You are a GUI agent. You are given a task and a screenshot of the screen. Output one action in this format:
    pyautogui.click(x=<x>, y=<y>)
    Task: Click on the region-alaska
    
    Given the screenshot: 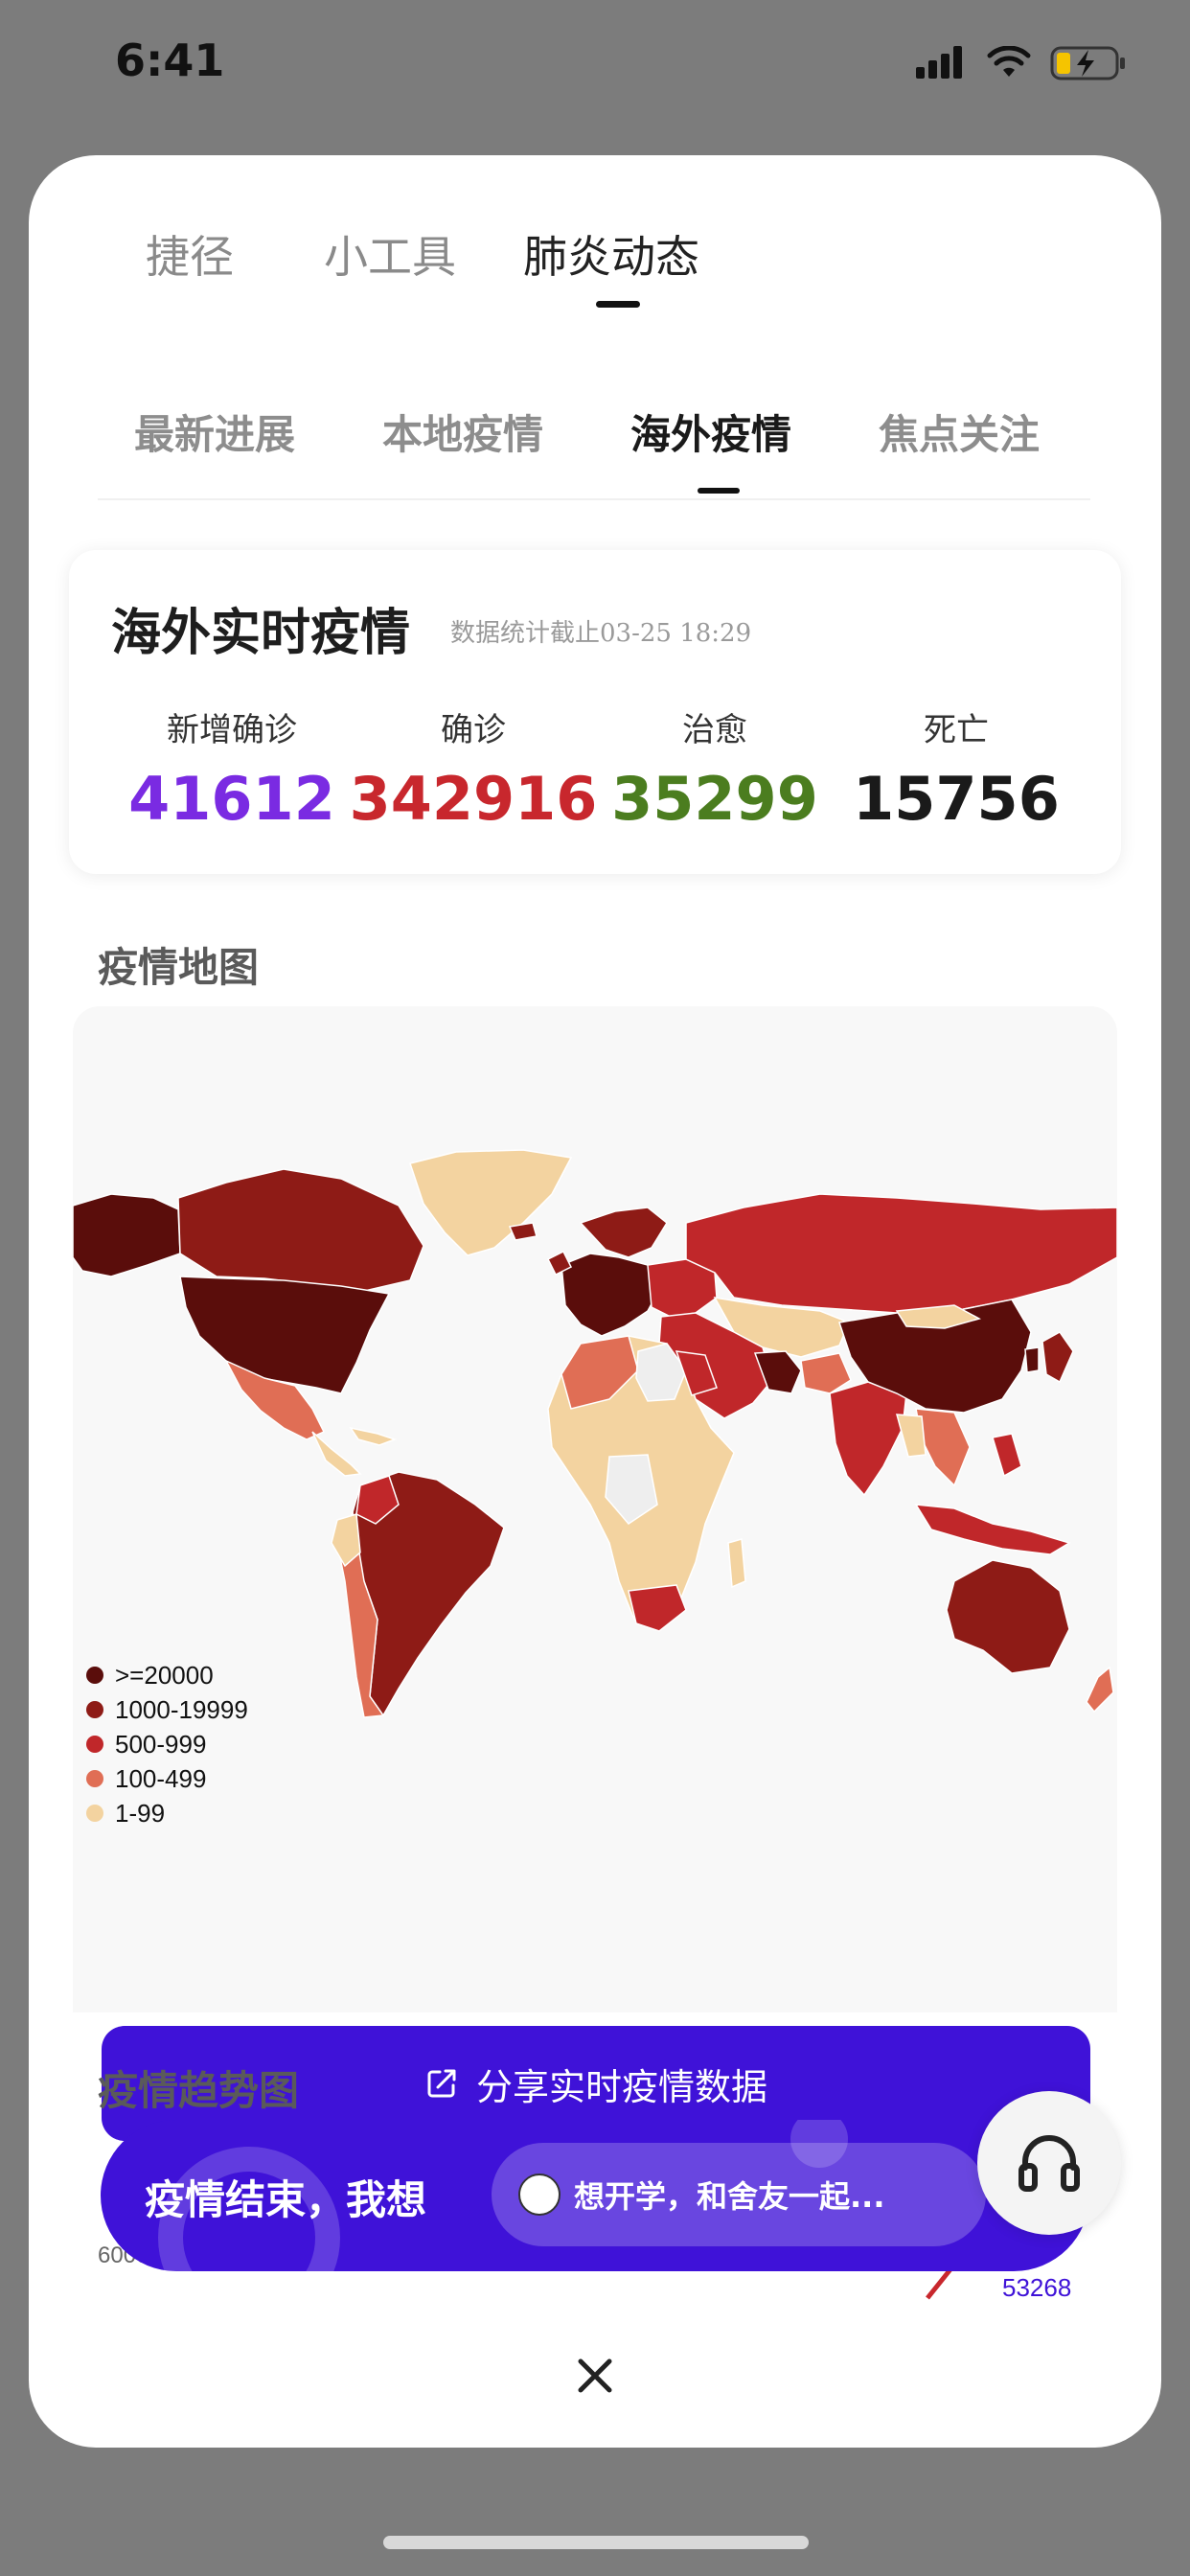 What is the action you would take?
    pyautogui.click(x=127, y=1235)
    